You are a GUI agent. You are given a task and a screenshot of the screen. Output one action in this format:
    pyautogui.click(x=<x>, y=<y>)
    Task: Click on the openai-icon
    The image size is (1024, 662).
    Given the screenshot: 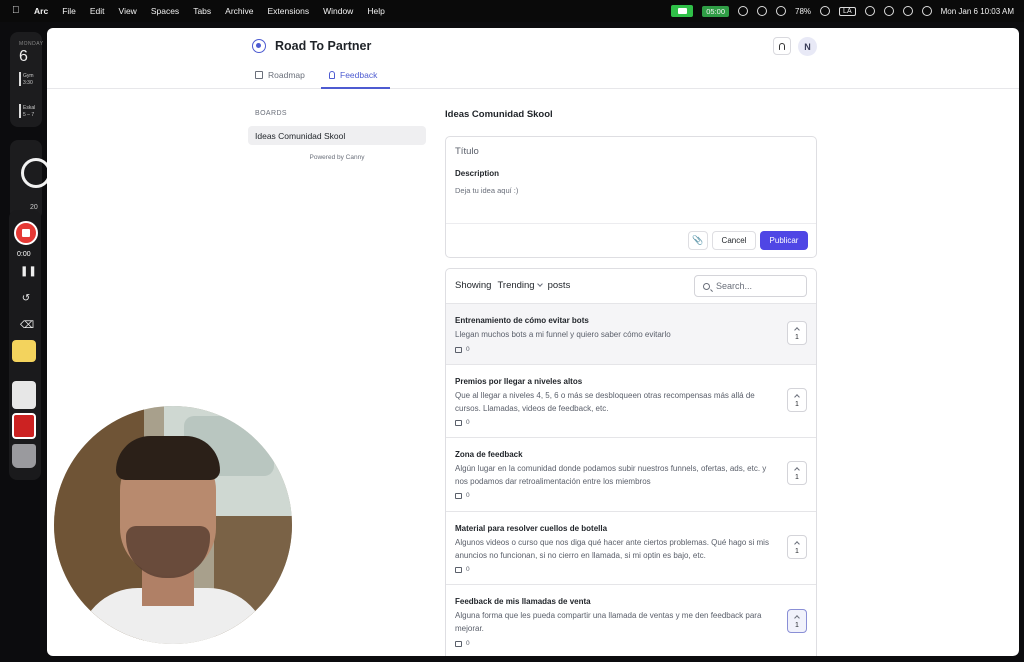 What is the action you would take?
    pyautogui.click(x=781, y=11)
    